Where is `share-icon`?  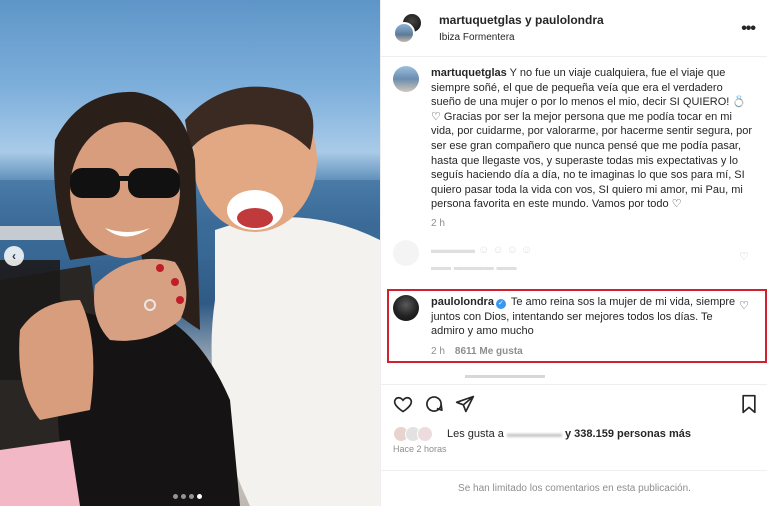 share-icon is located at coordinates (465, 406).